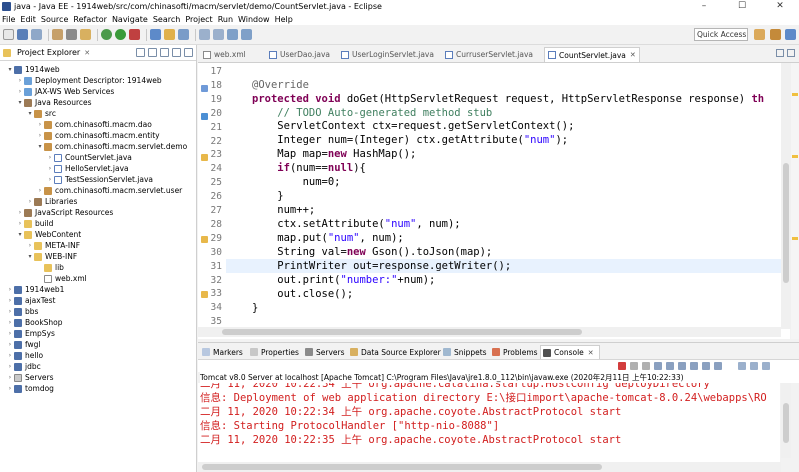  Describe the element at coordinates (718, 366) in the screenshot. I see `open-console-icon` at that location.